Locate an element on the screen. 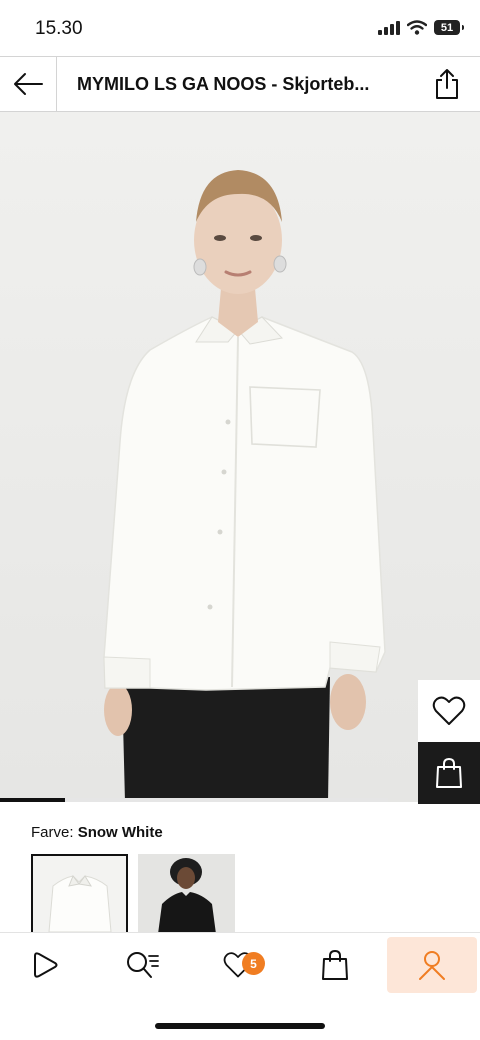 The height and width of the screenshot is (1040, 480). home-indicator is located at coordinates (240, 1026).